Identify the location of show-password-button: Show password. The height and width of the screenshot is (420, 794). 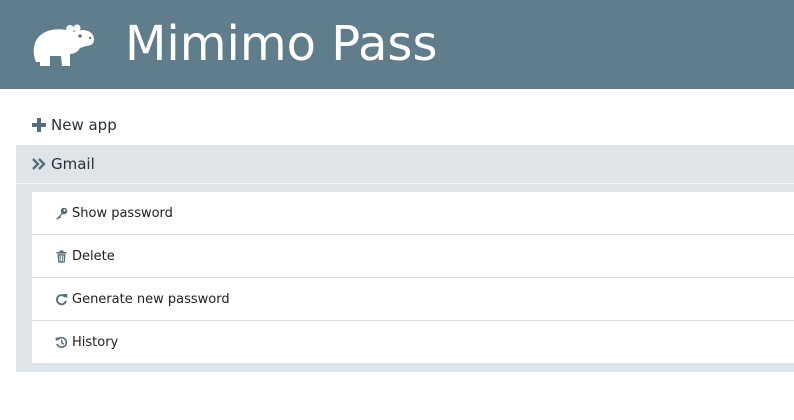
(413, 213).